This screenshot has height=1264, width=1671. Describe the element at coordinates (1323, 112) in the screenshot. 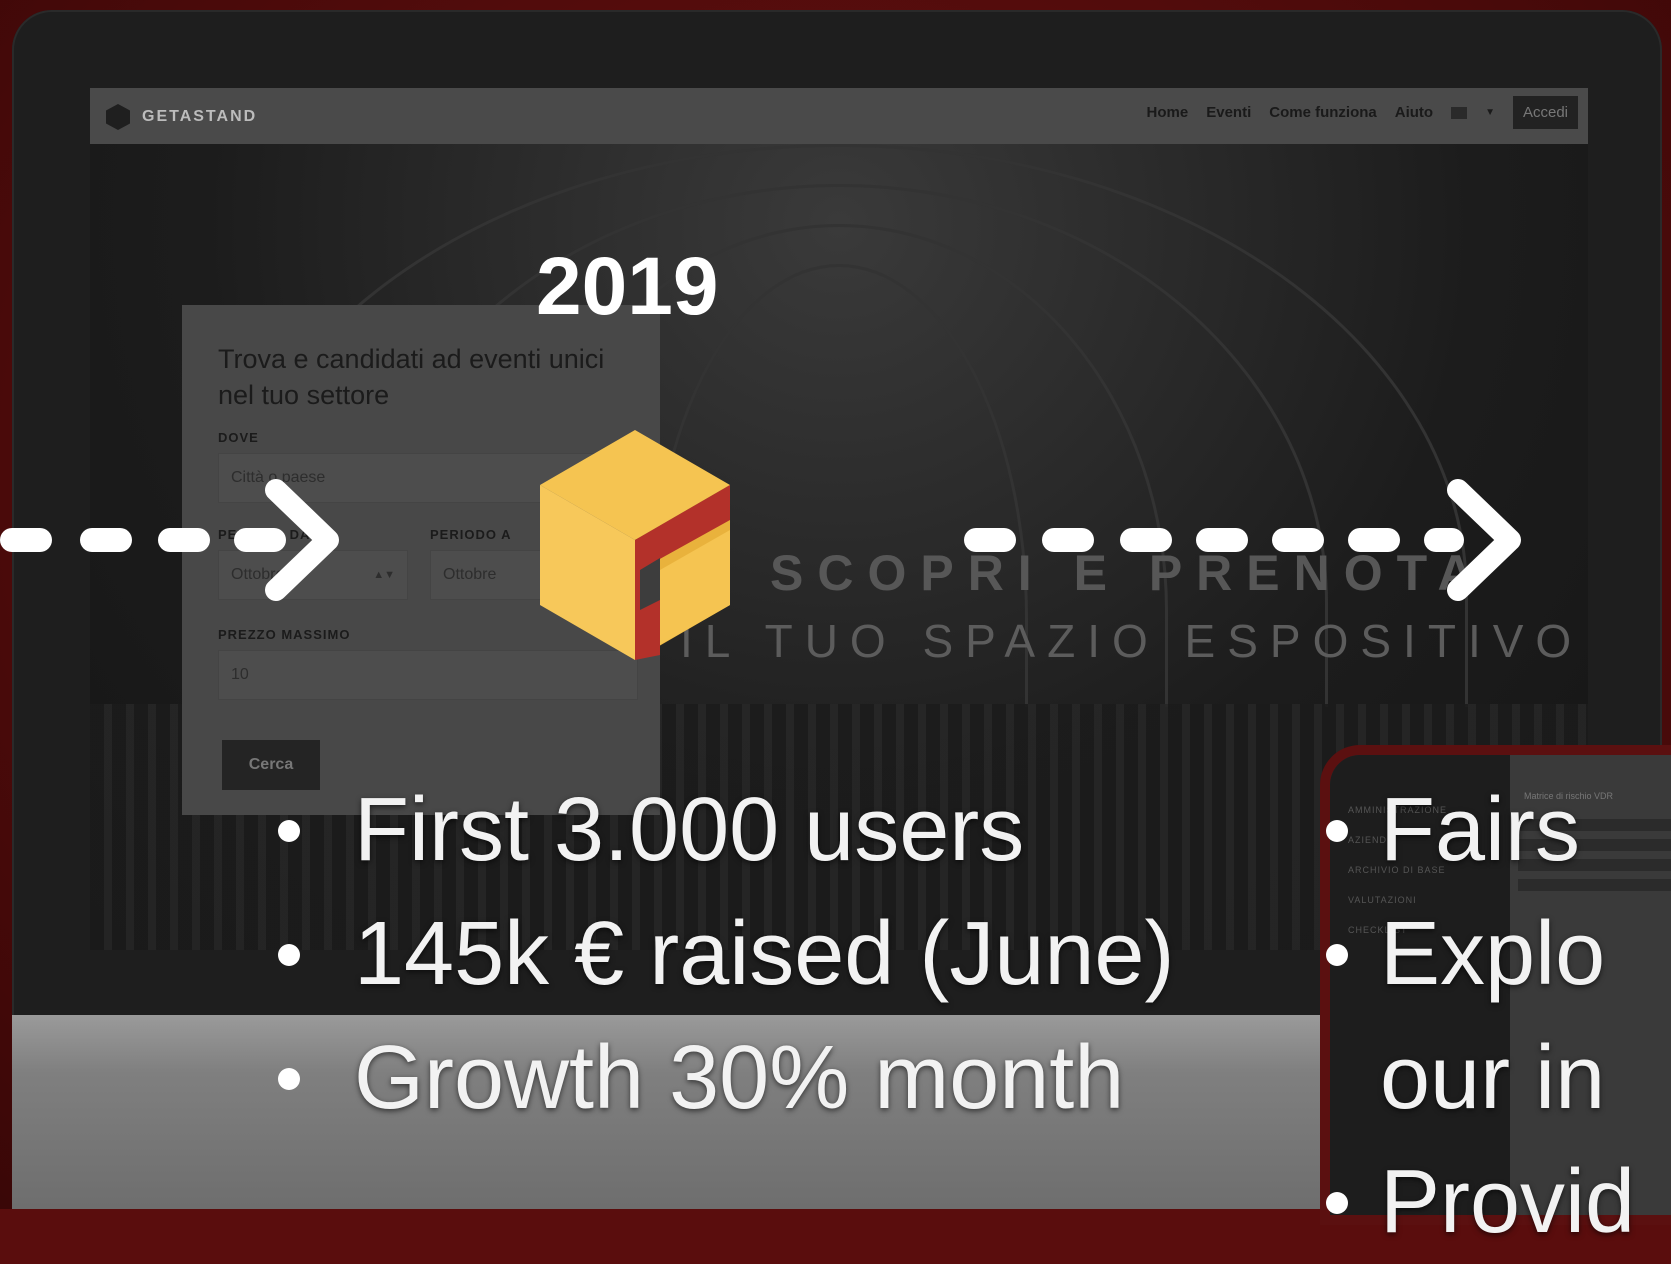

I see `nav-come-funziona: Come funziona` at that location.